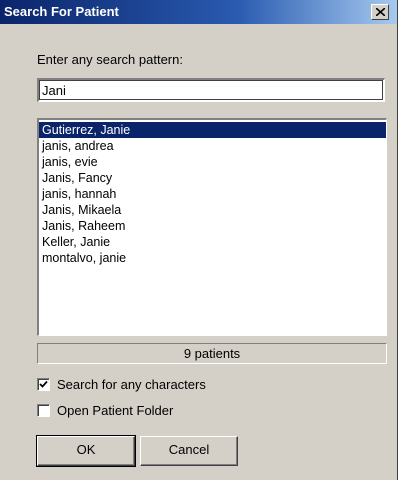  I want to click on open-patient-folder-checkbox, so click(43, 410).